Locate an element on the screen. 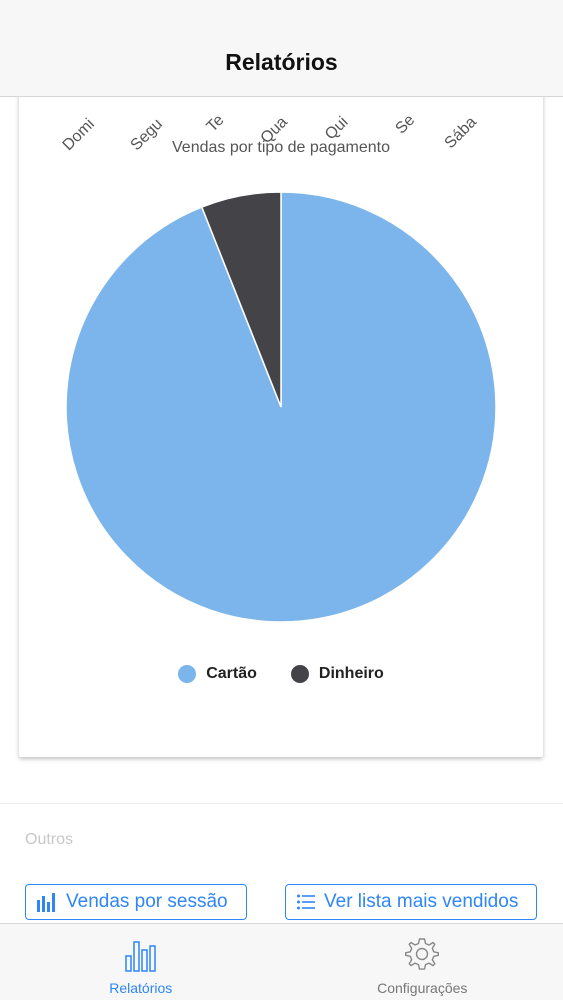 The image size is (563, 1000). weekday-label: Te is located at coordinates (215, 123).